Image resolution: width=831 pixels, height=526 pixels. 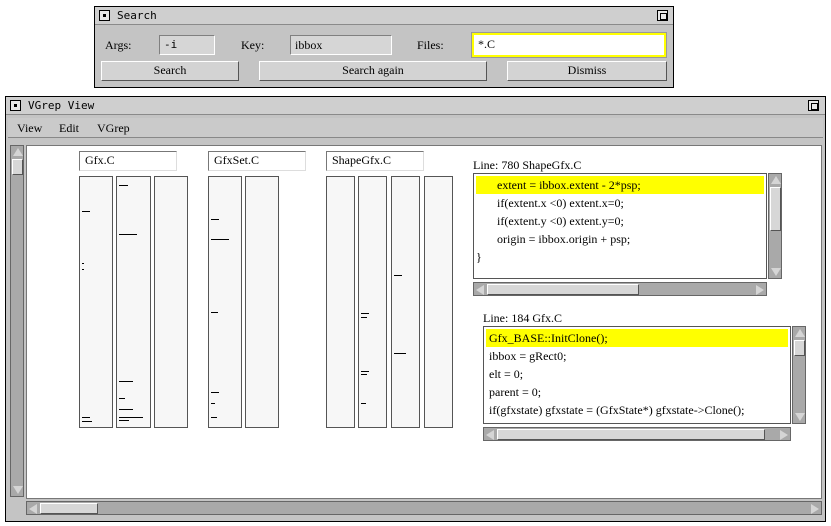 What do you see at coordinates (415, 128) in the screenshot?
I see `menu-bar: View Edit VGrep` at bounding box center [415, 128].